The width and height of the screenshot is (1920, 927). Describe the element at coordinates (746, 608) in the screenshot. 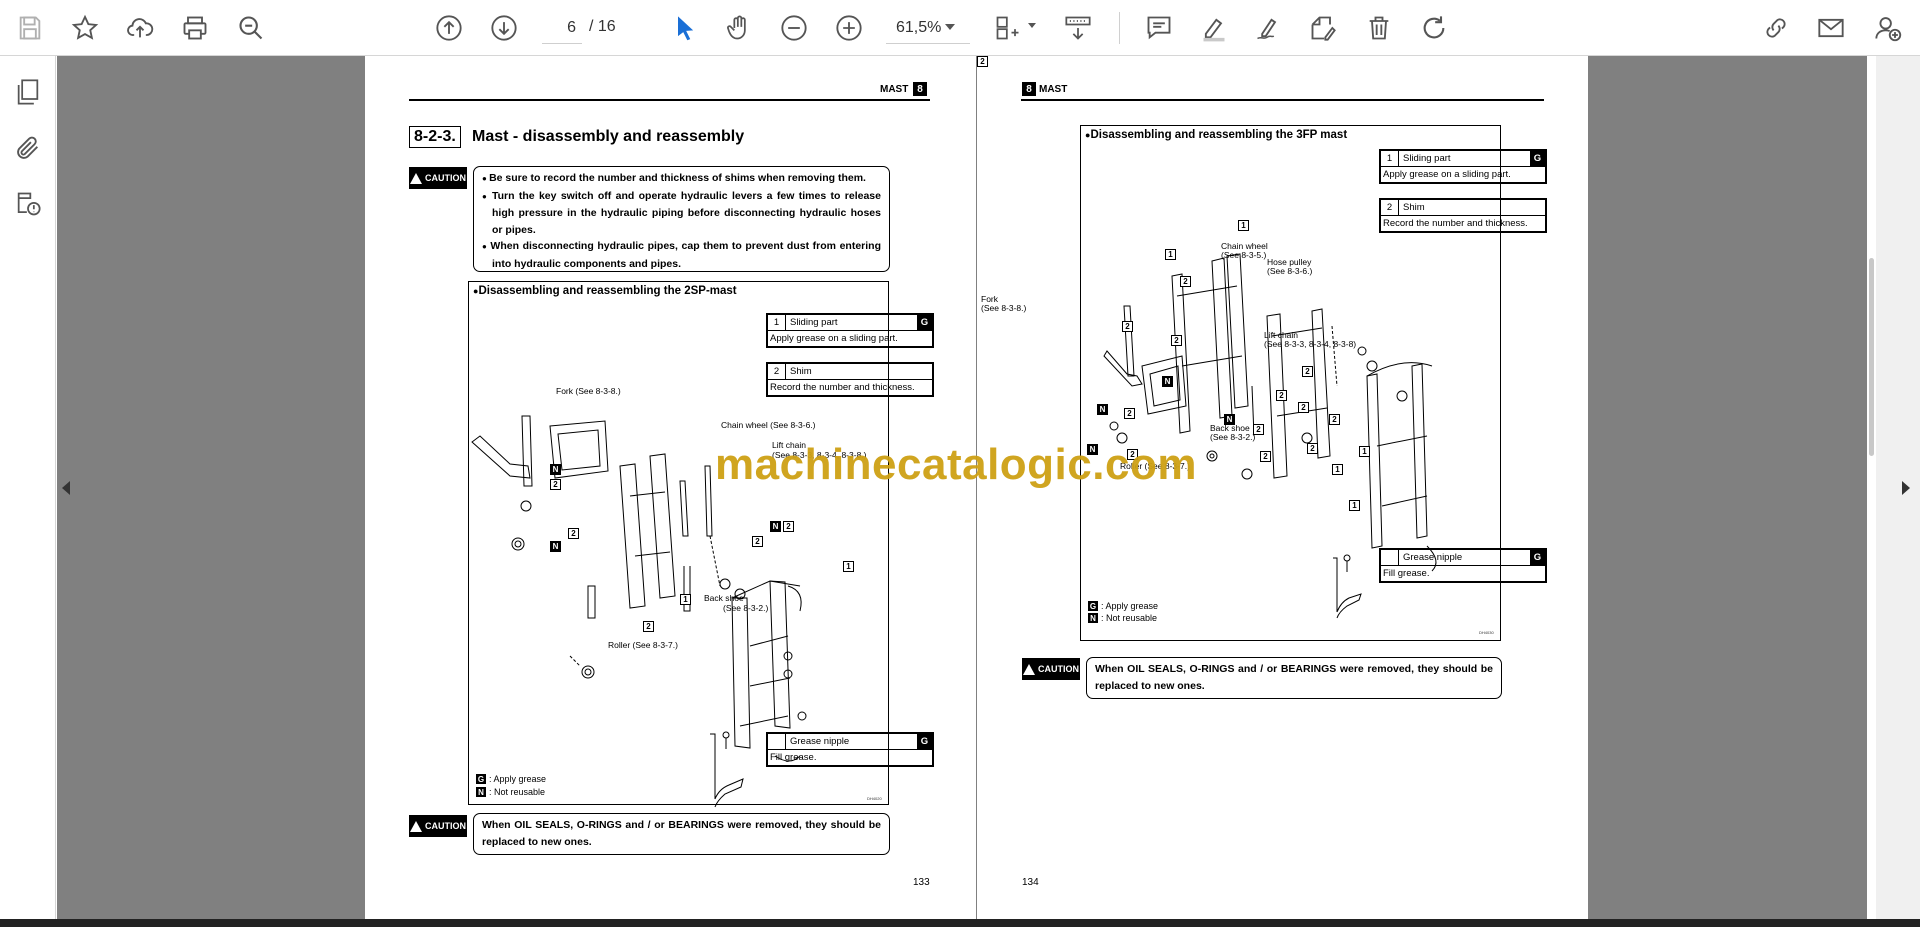

I see `callout-back-shoe-ref: (See 8-3-2.)` at that location.